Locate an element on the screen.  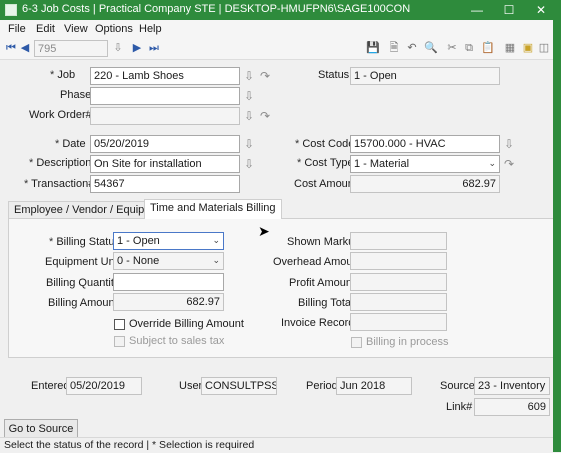
entered-label: Entered is located at coordinates (50, 386).